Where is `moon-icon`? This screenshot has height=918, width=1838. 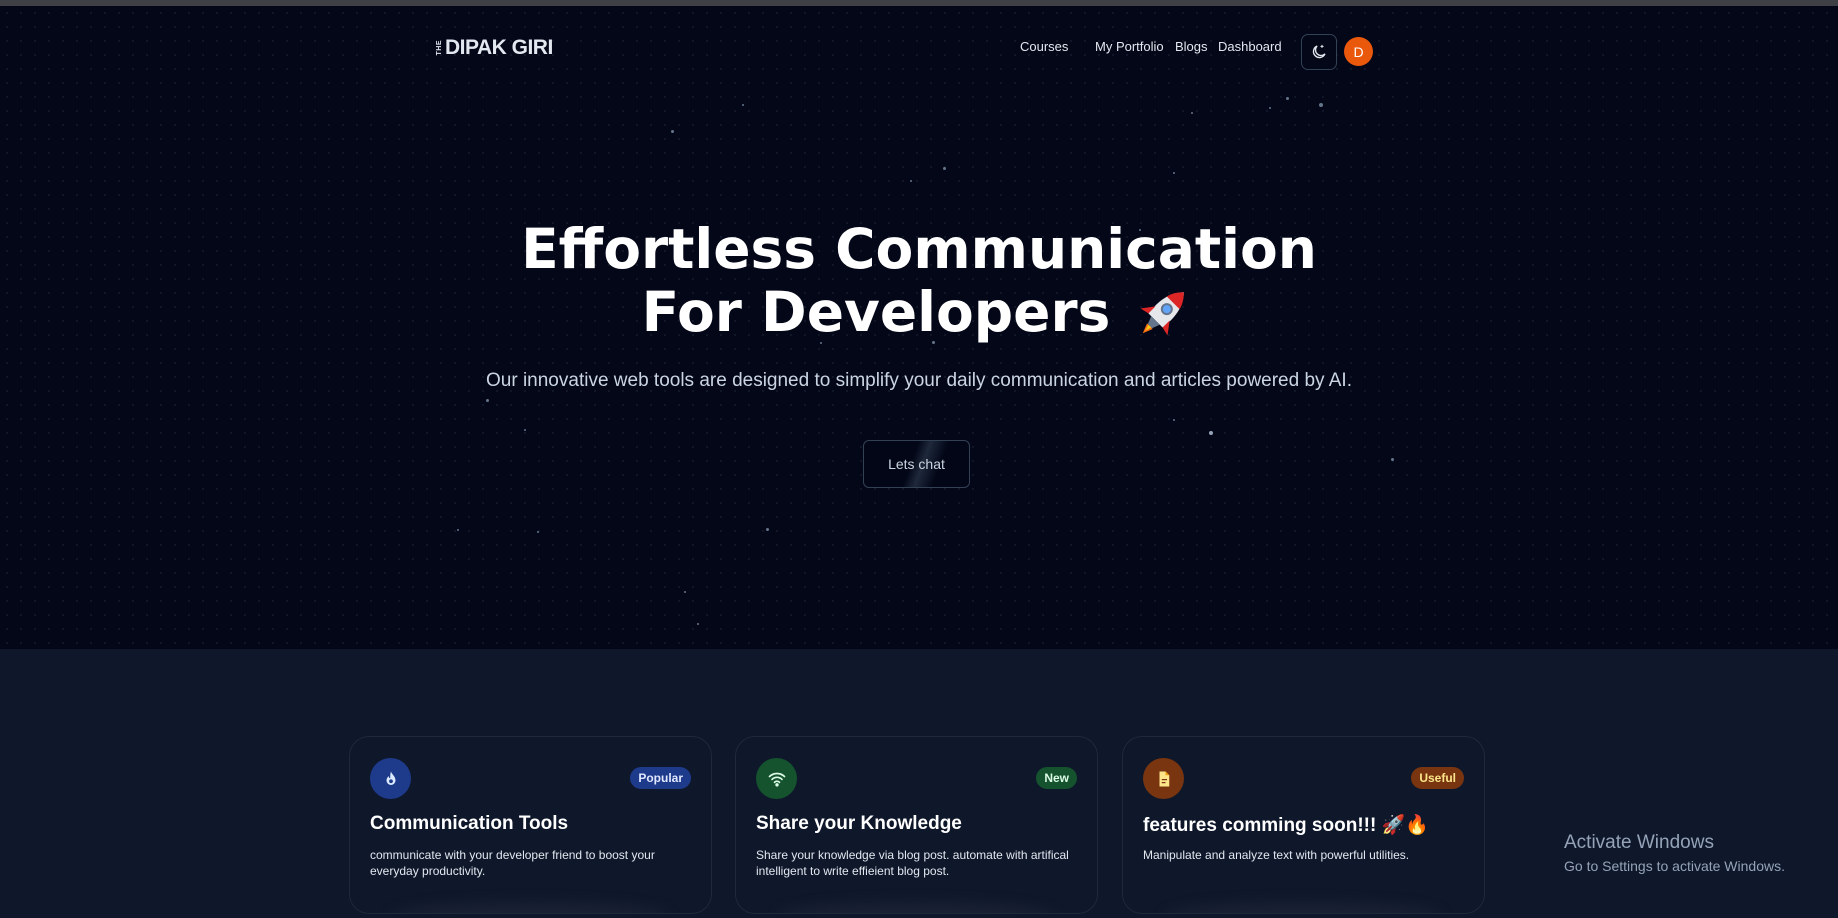
moon-icon is located at coordinates (1319, 51).